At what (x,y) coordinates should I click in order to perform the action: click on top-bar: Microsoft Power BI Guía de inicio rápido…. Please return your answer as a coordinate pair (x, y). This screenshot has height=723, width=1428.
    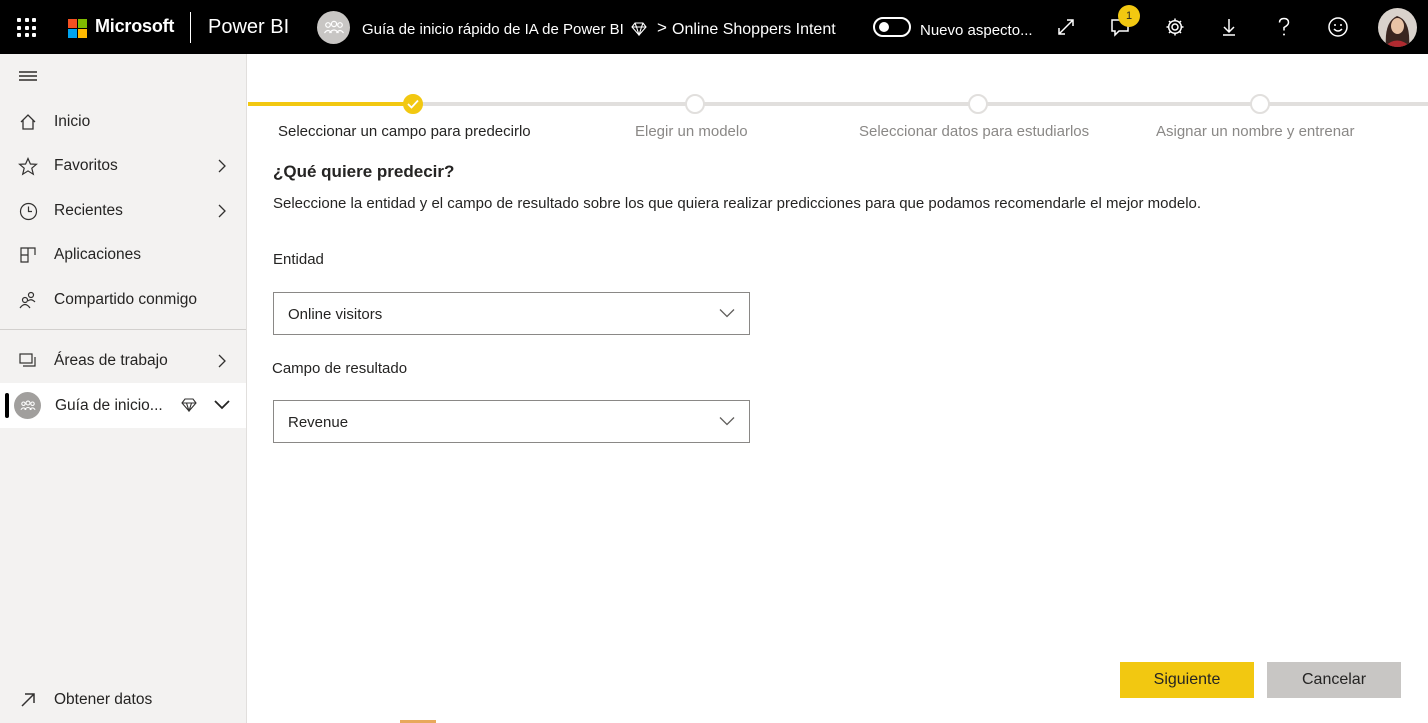
    Looking at the image, I should click on (714, 27).